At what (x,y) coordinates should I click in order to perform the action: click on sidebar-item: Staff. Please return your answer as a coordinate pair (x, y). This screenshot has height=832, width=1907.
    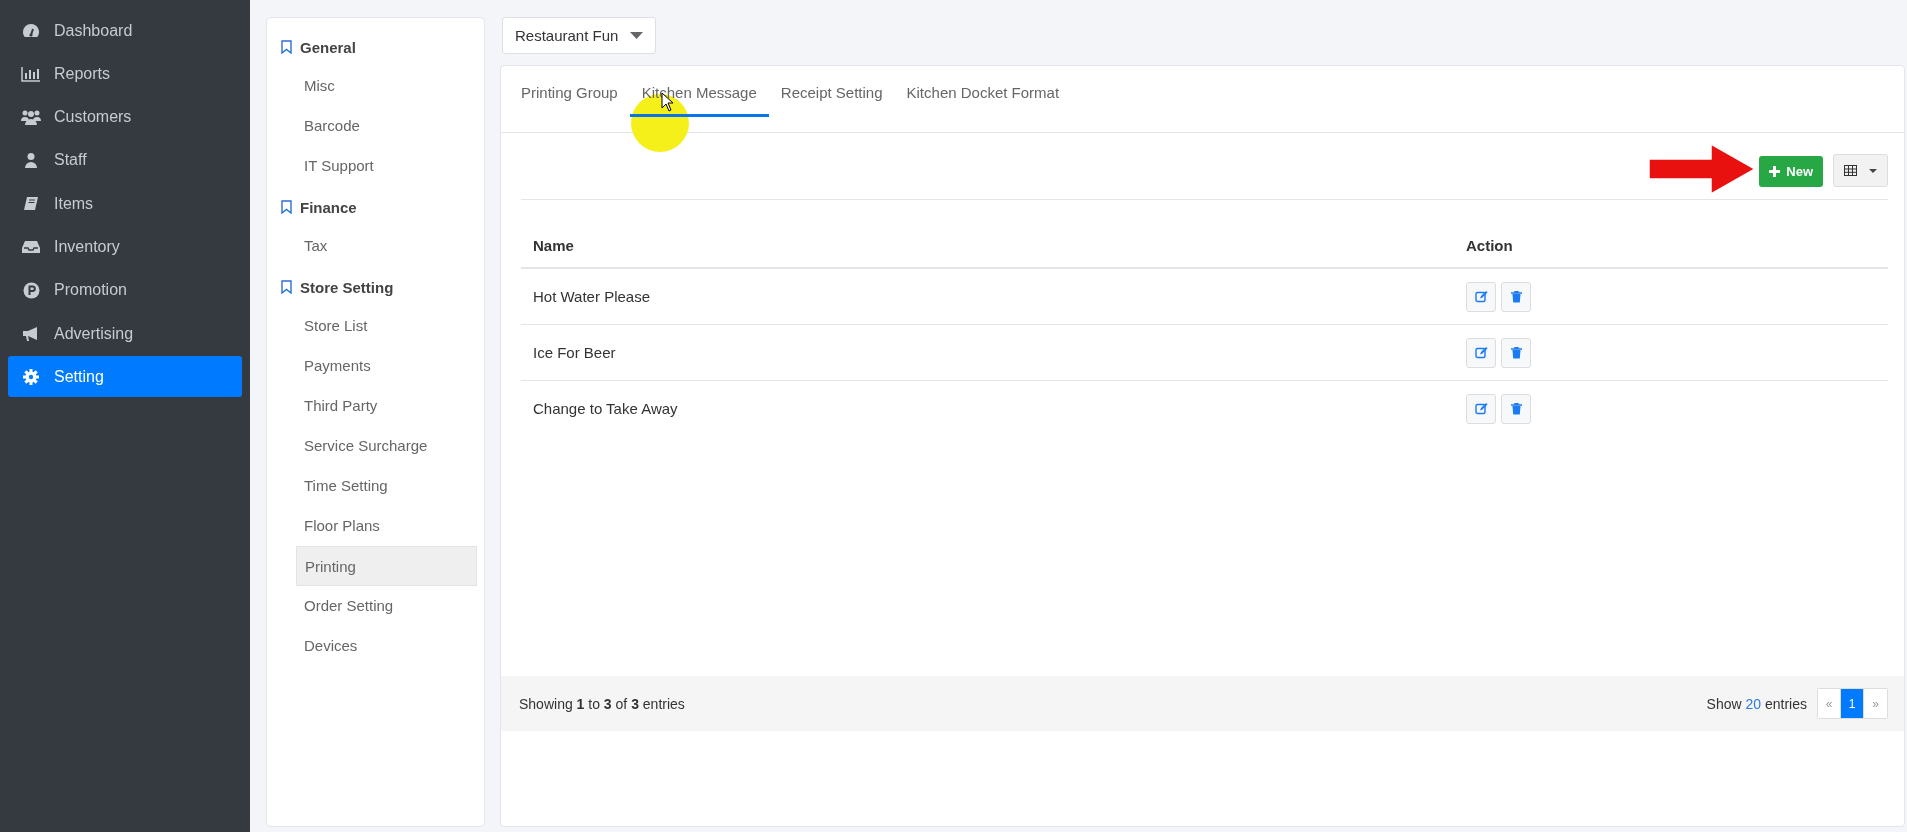
    Looking at the image, I should click on (125, 160).